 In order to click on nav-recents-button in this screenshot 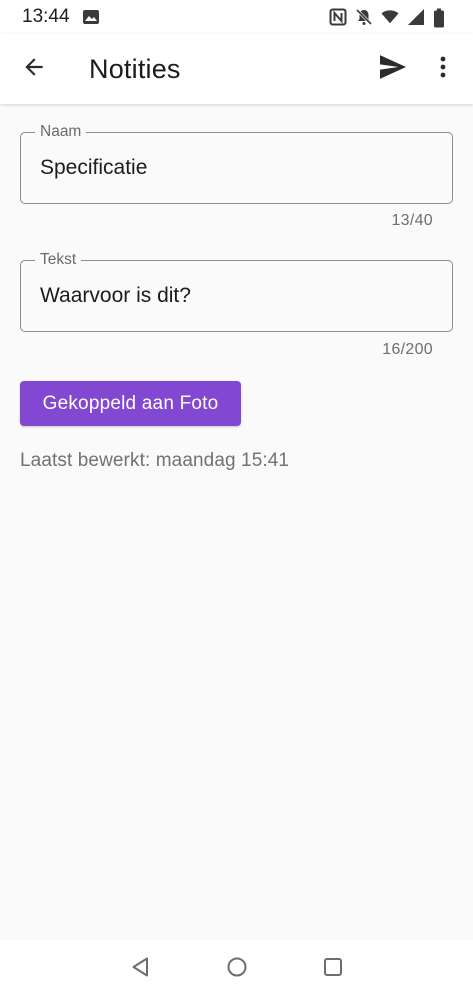, I will do `click(333, 969)`.